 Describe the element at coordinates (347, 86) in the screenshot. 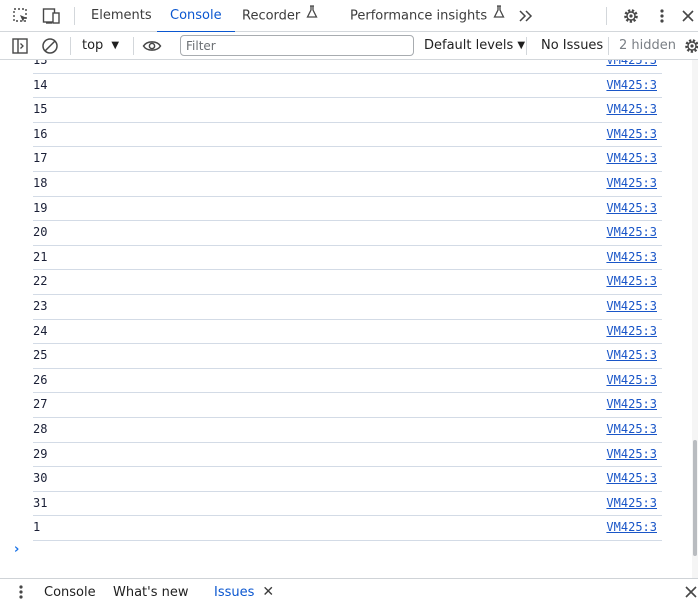

I see `console-message-row: 14 VM425:3` at that location.